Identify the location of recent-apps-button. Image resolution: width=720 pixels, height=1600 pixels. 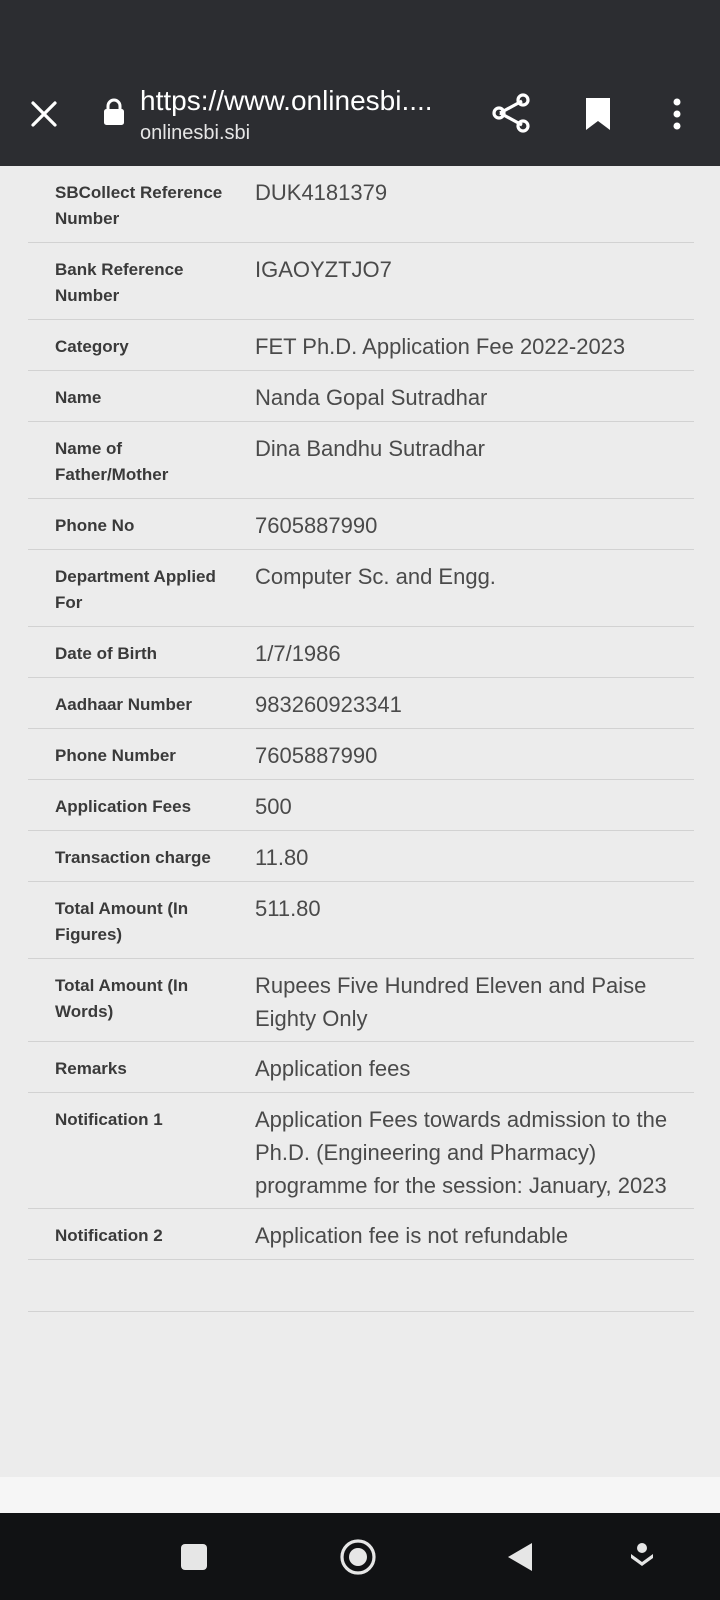
(194, 1557).